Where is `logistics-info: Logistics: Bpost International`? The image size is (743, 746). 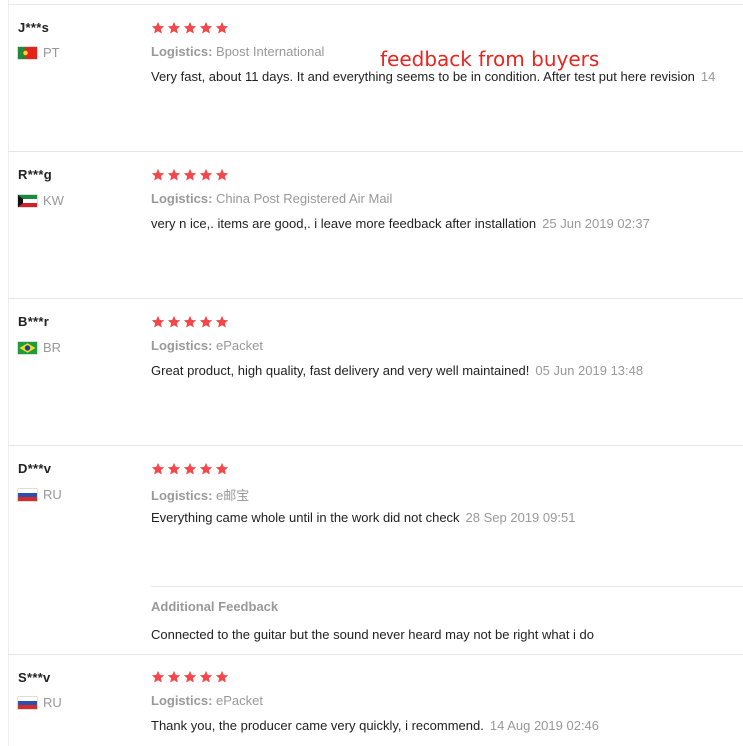
logistics-info: Logistics: Bpost International is located at coordinates (237, 51).